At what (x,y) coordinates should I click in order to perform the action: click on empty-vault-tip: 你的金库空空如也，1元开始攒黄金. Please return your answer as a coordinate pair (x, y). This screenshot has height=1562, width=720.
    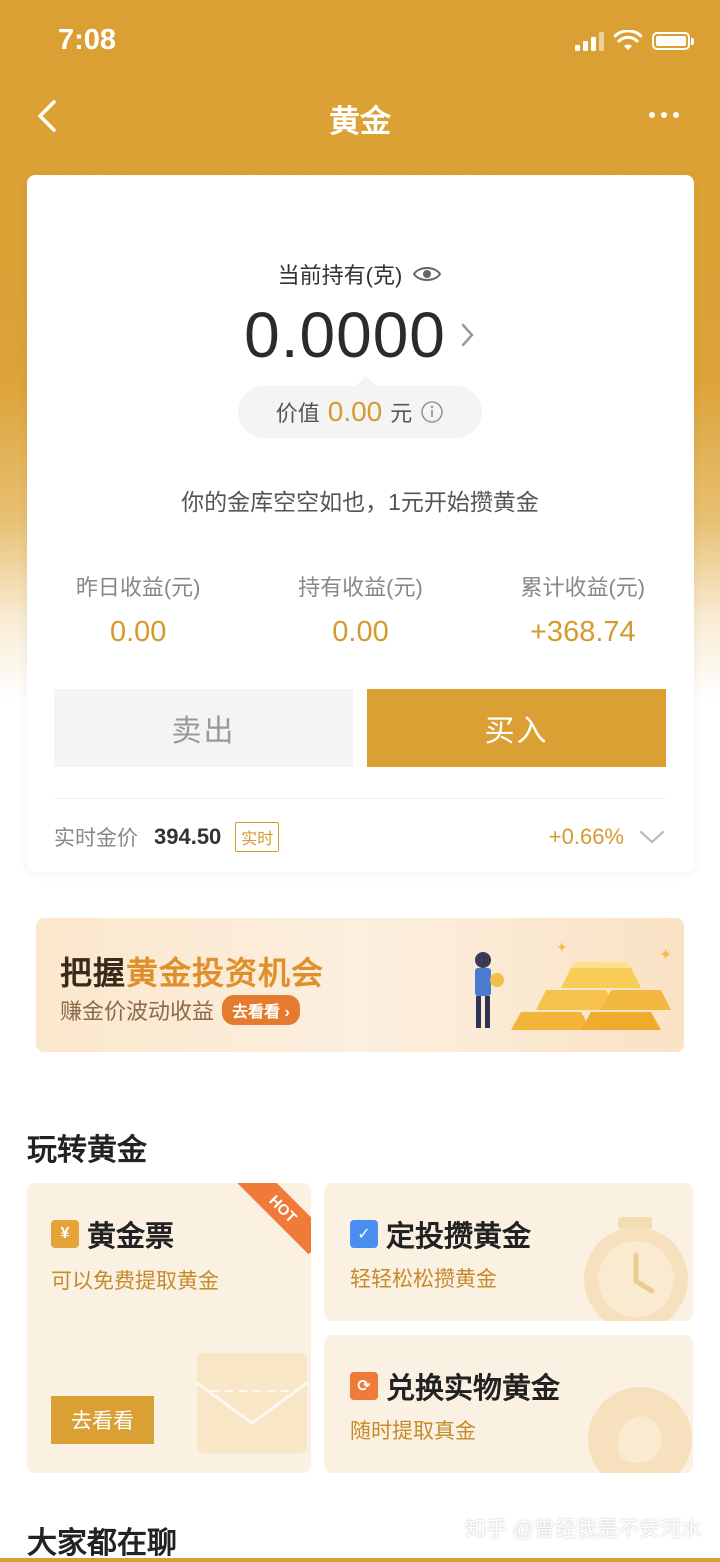
    Looking at the image, I should click on (360, 502).